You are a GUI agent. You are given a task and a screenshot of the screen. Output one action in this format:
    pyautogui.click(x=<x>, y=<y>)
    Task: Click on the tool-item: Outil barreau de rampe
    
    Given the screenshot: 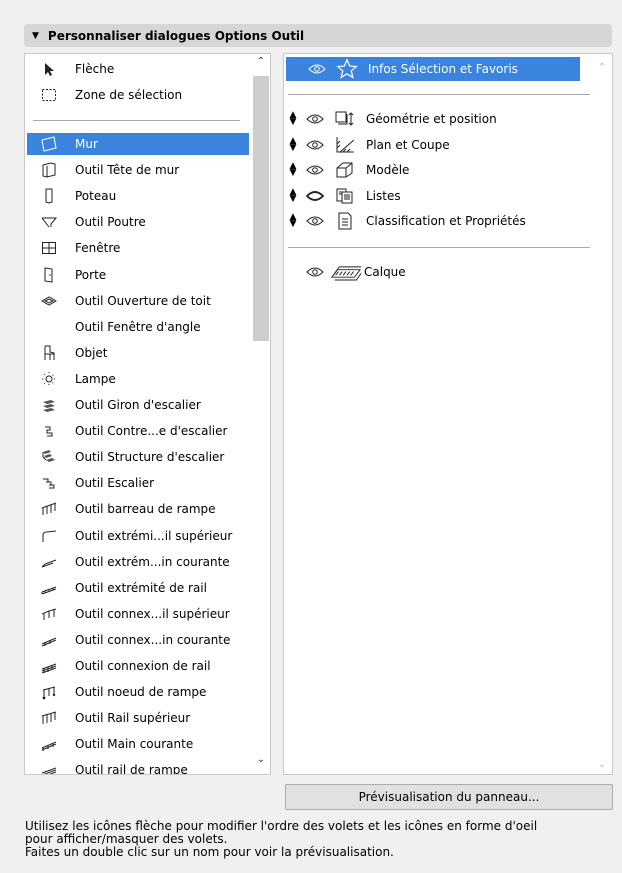 What is the action you would take?
    pyautogui.click(x=137, y=509)
    